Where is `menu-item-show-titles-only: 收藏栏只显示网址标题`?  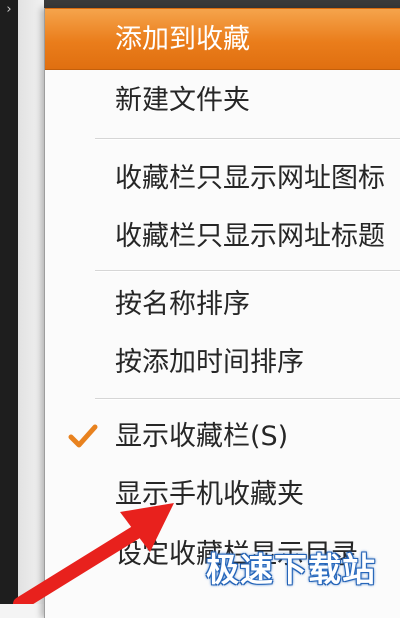 menu-item-show-titles-only: 收藏栏只显示网址标题 is located at coordinates (222, 237).